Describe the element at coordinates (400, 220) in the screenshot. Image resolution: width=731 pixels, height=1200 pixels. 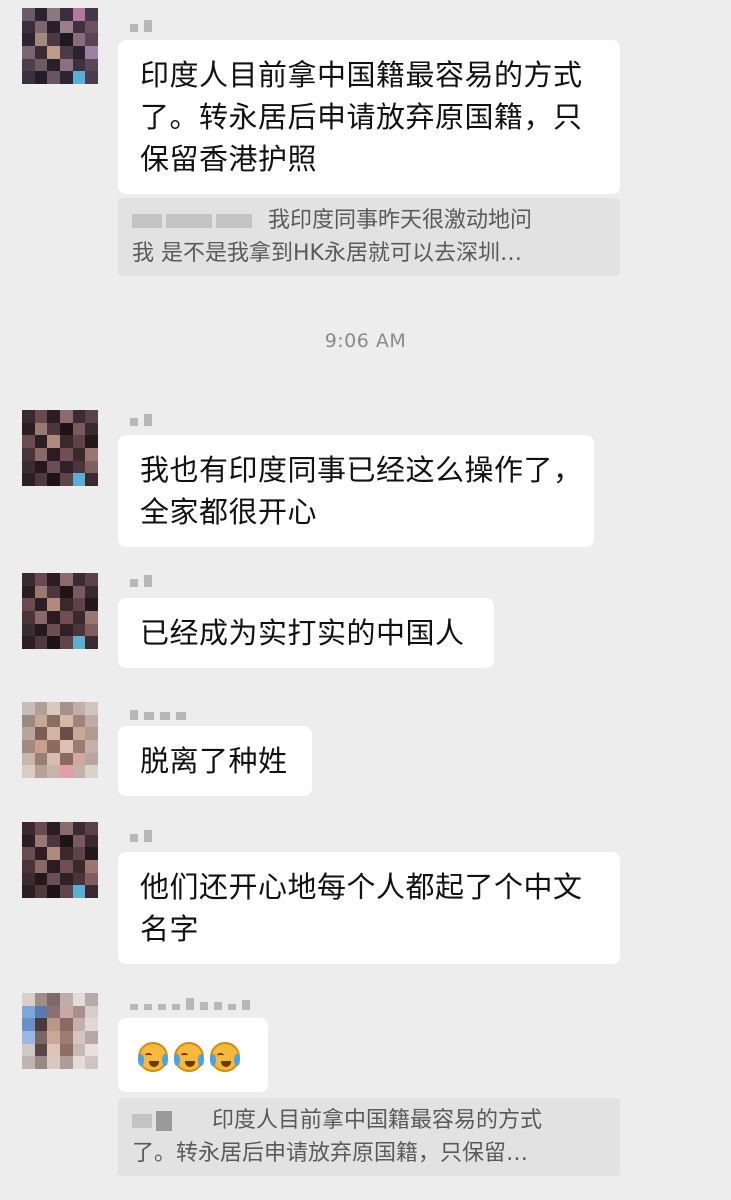
I see `quoted-text: 我印度同事昨天很激动地问` at that location.